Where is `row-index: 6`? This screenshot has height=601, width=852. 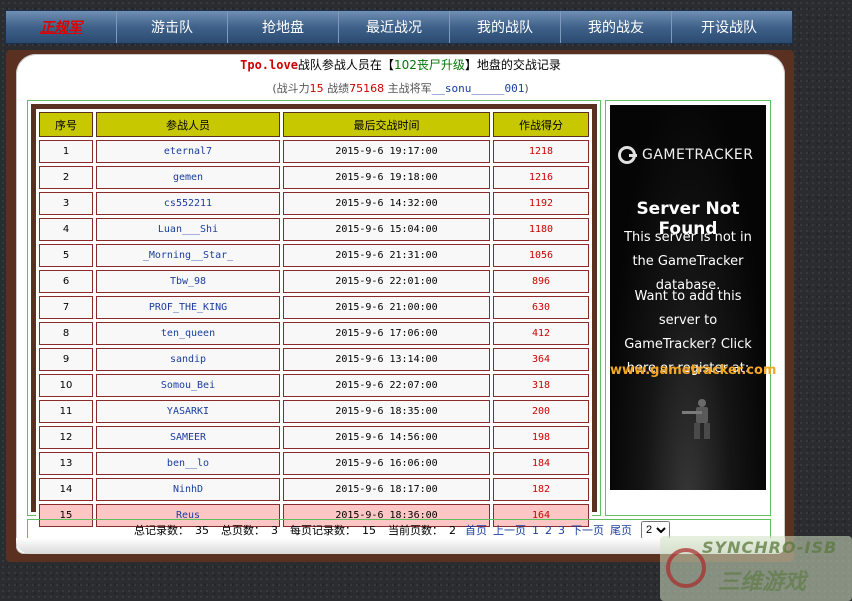
row-index: 6 is located at coordinates (66, 281).